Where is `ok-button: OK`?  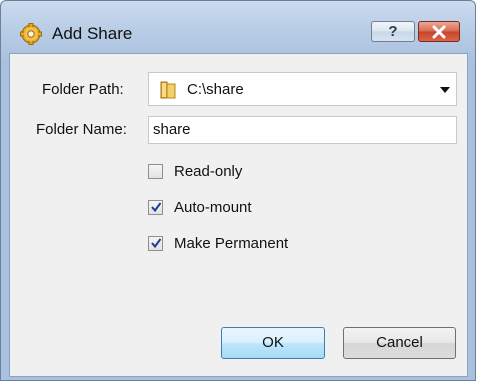
ok-button: OK is located at coordinates (273, 343).